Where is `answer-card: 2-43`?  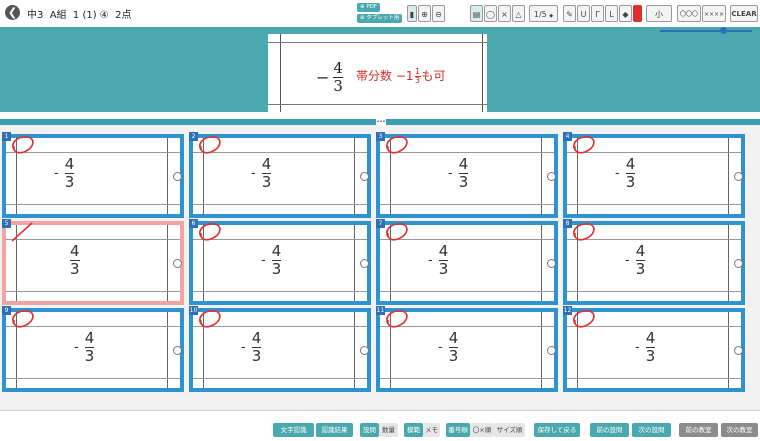 answer-card: 2-43 is located at coordinates (280, 175).